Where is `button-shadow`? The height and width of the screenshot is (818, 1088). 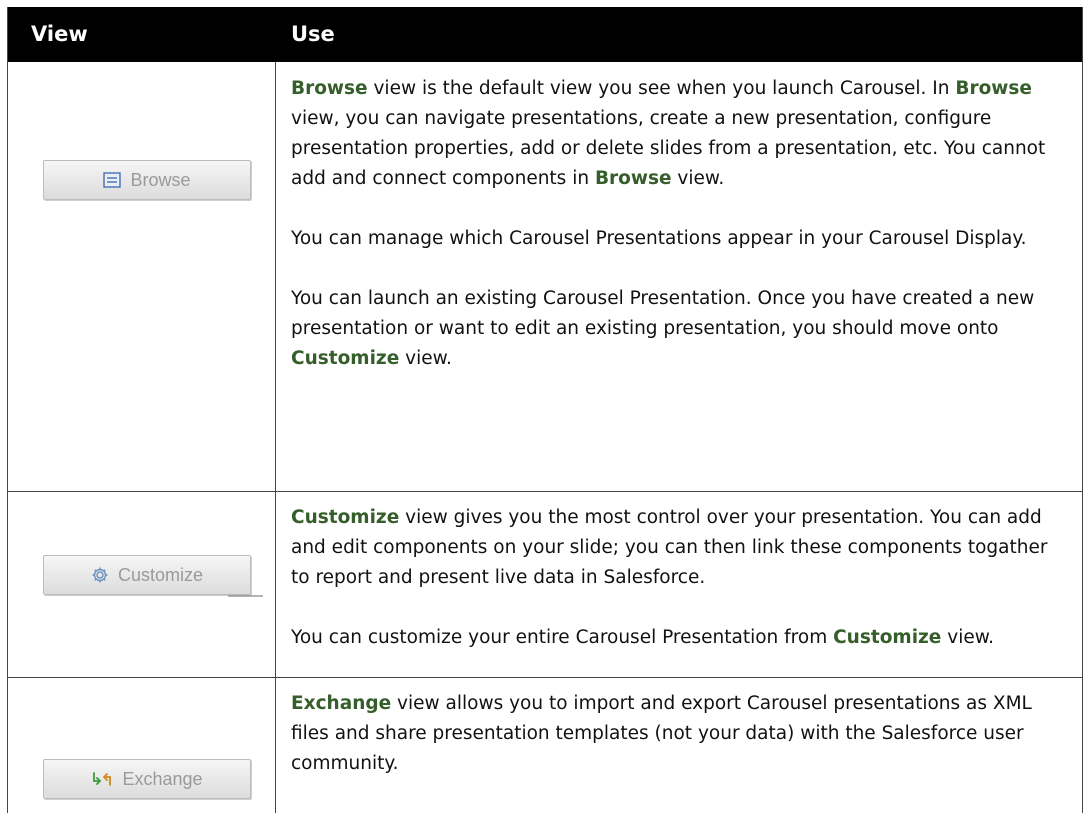 button-shadow is located at coordinates (245, 596).